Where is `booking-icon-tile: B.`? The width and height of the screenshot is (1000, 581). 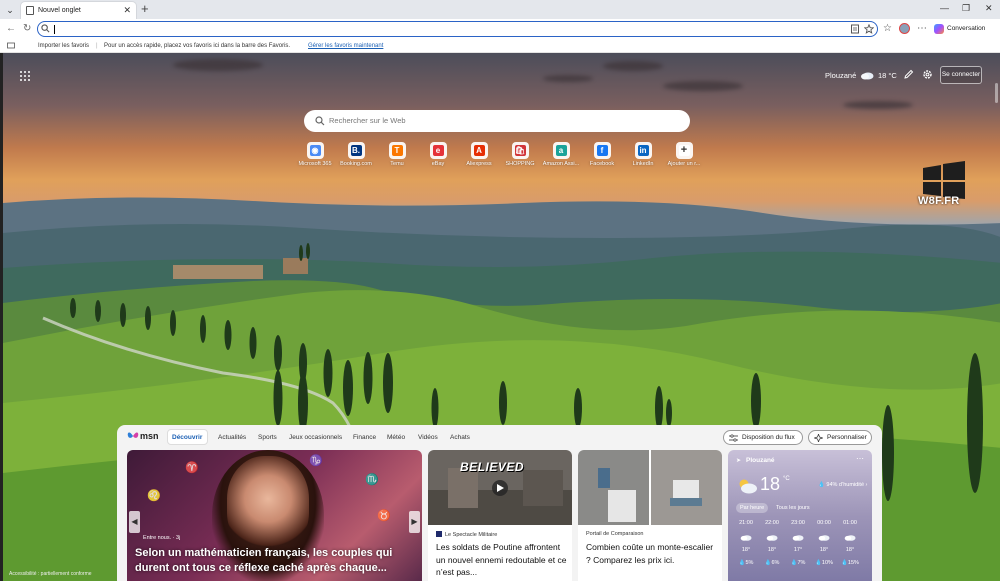 booking-icon-tile: B. is located at coordinates (356, 150).